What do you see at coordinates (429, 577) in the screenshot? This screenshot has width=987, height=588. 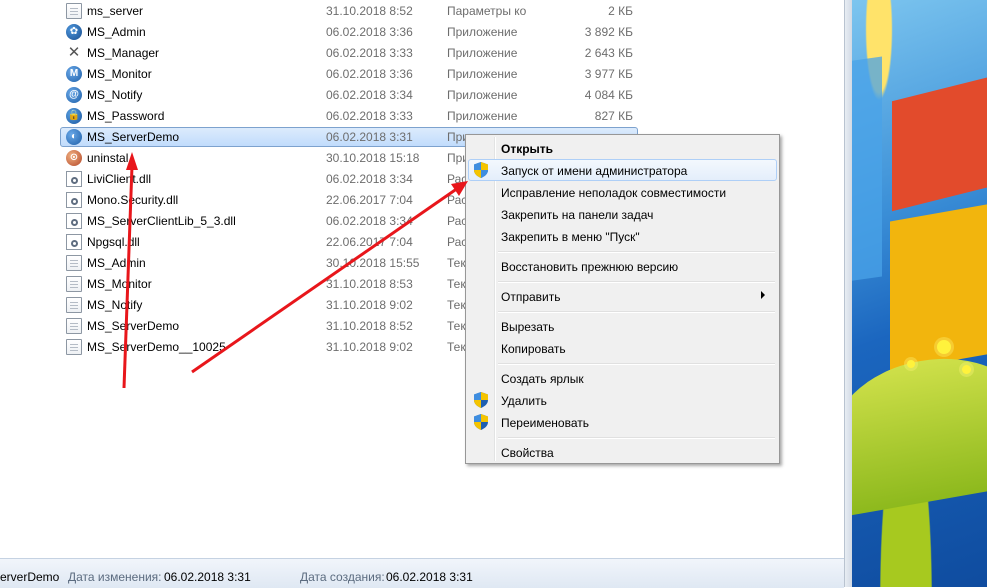 I see `status-created-value: 06.02.2018 3:31` at bounding box center [429, 577].